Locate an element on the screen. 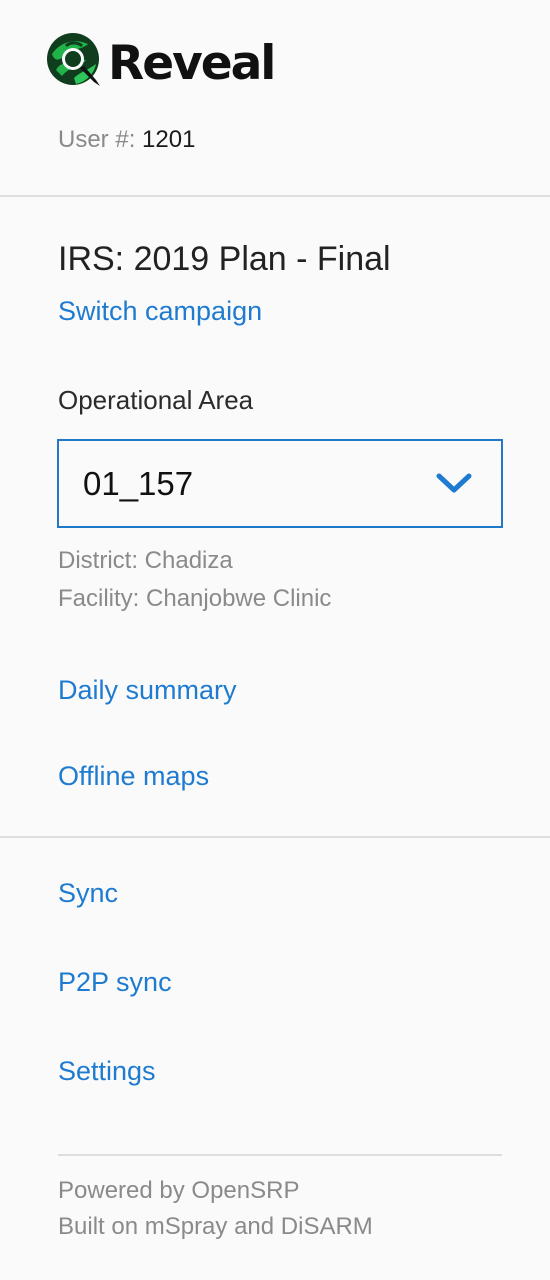 The width and height of the screenshot is (550, 1280). operational-area-select: 01_157 is located at coordinates (280, 483).